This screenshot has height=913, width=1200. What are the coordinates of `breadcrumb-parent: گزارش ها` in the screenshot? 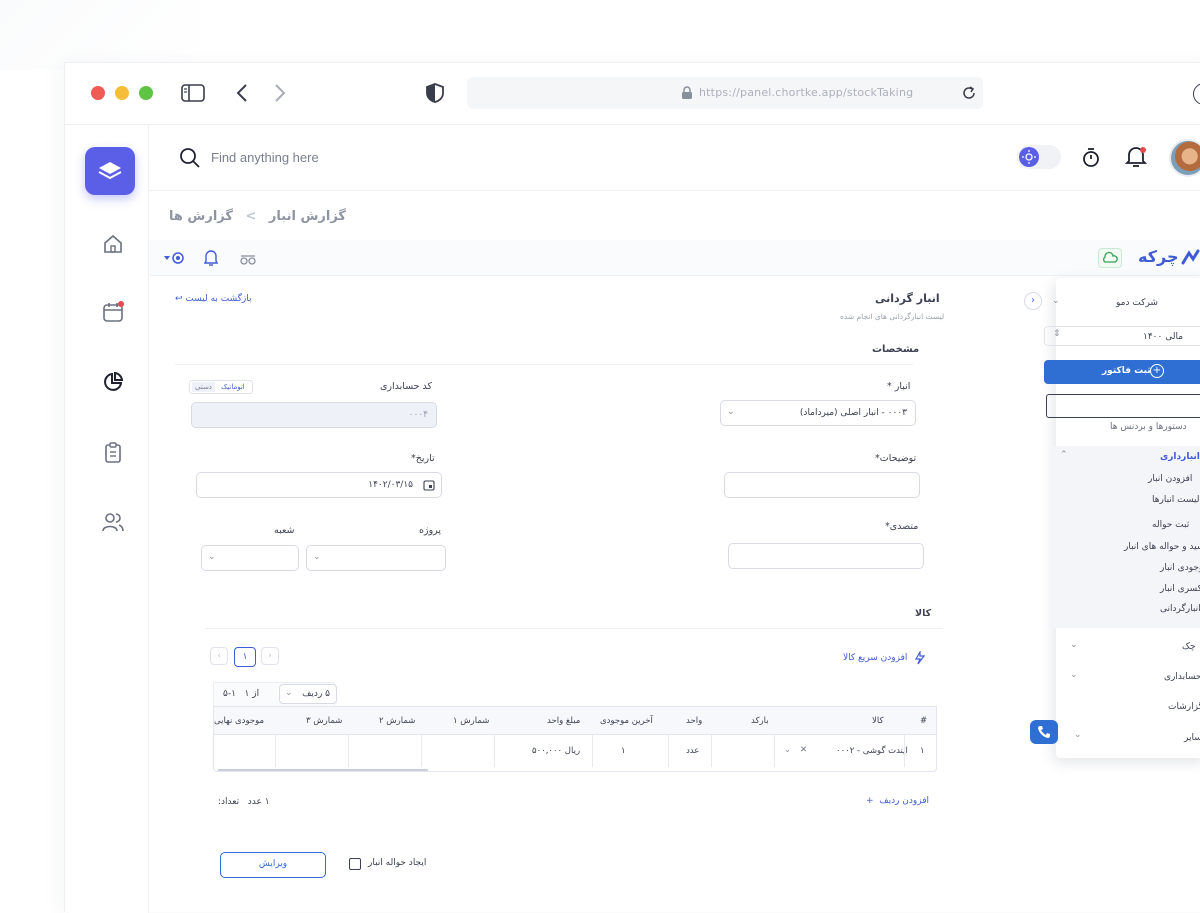 It's located at (201, 216).